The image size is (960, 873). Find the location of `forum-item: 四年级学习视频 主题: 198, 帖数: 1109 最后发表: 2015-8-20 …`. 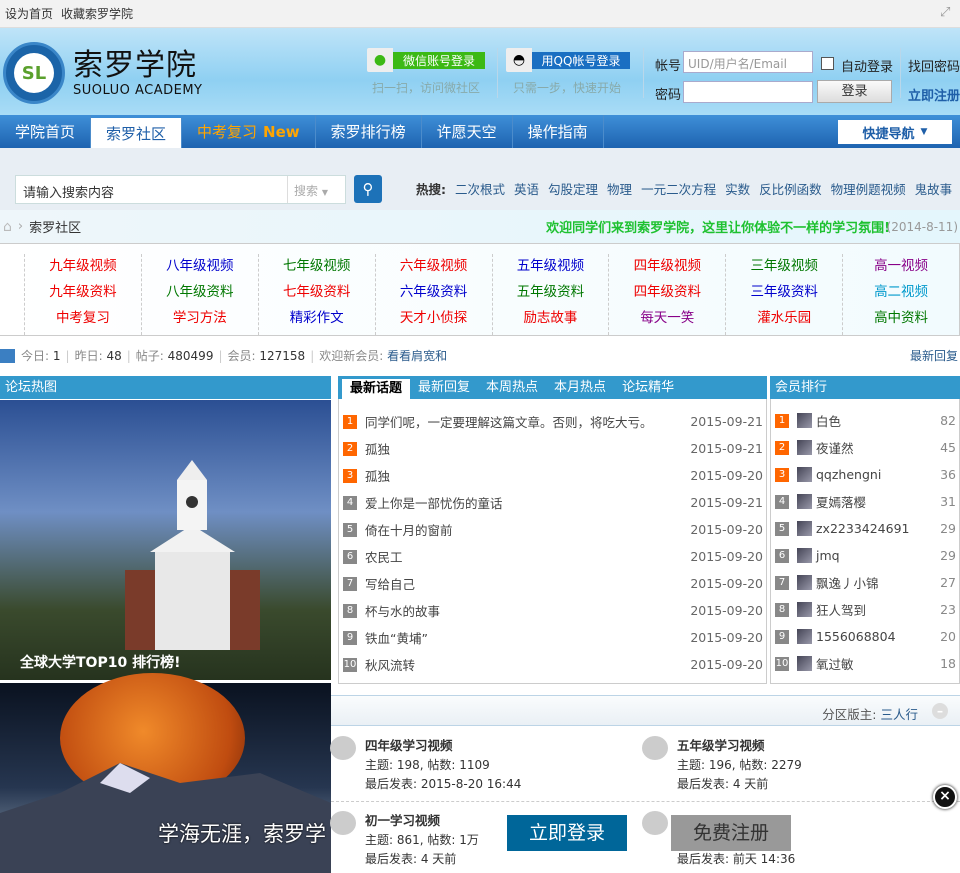

forum-item: 四年级学习视频 主题: 198, 帖数: 1109 最后发表: 2015-8-20 … is located at coordinates (425, 765).